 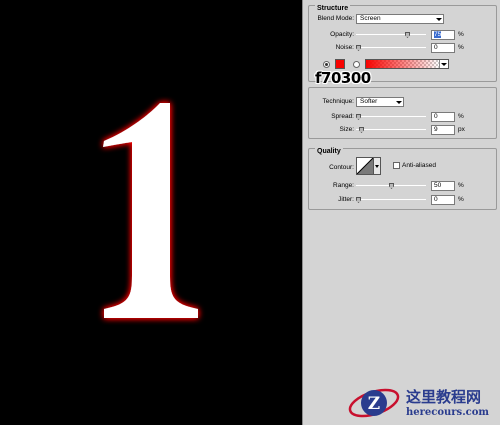 I want to click on range-slider, so click(x=391, y=186).